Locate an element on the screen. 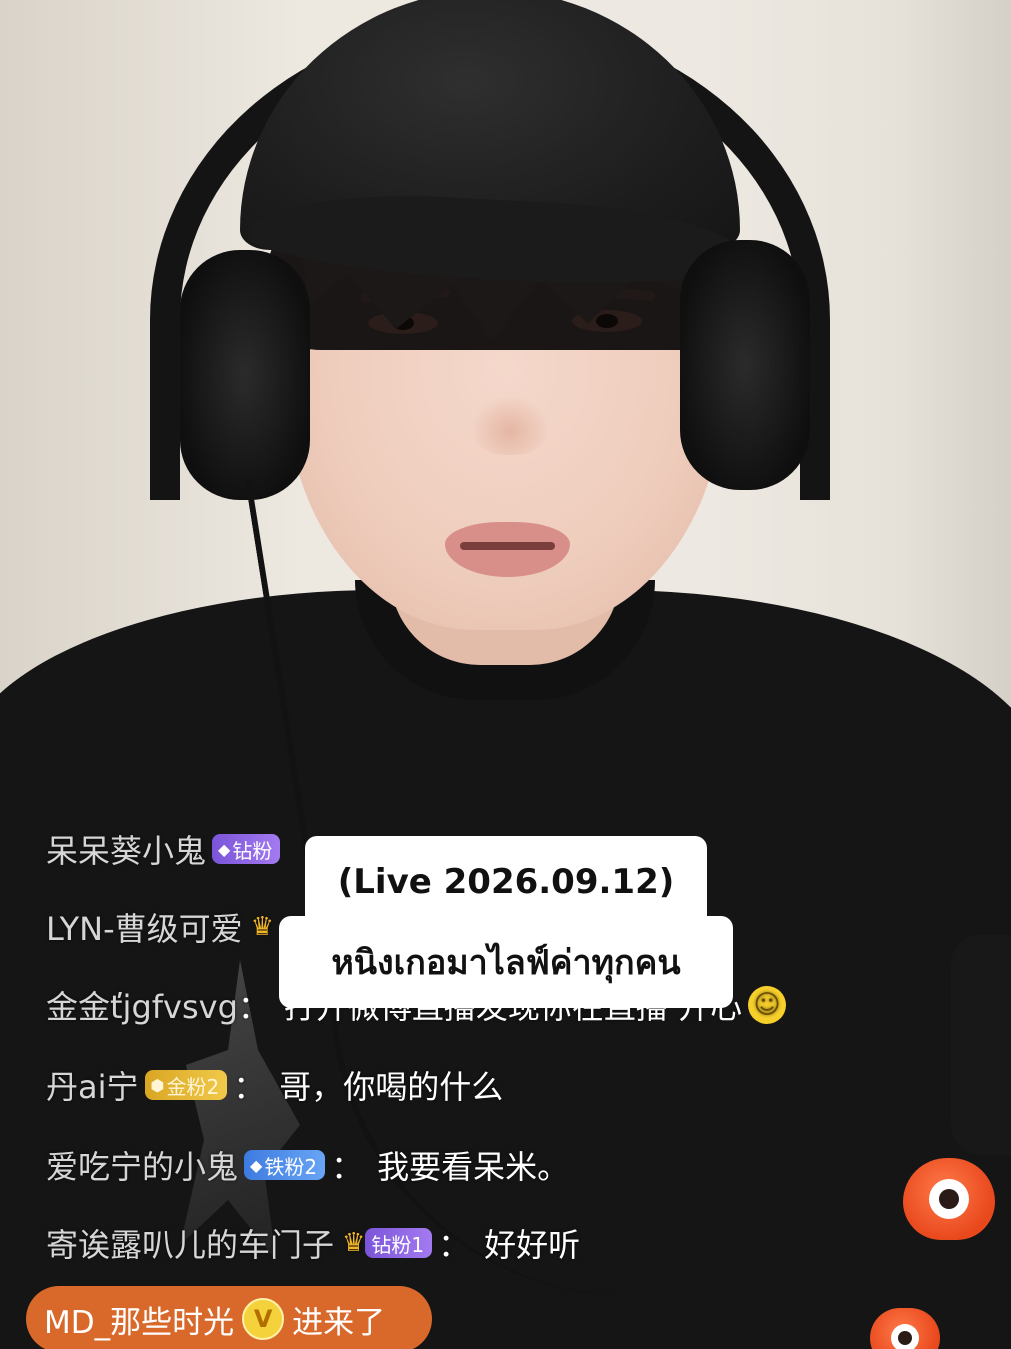 The height and width of the screenshot is (1349, 1011). caption-line-2: หนิงเกอมาไลฟ์ค่าทุกคน is located at coordinates (506, 963).